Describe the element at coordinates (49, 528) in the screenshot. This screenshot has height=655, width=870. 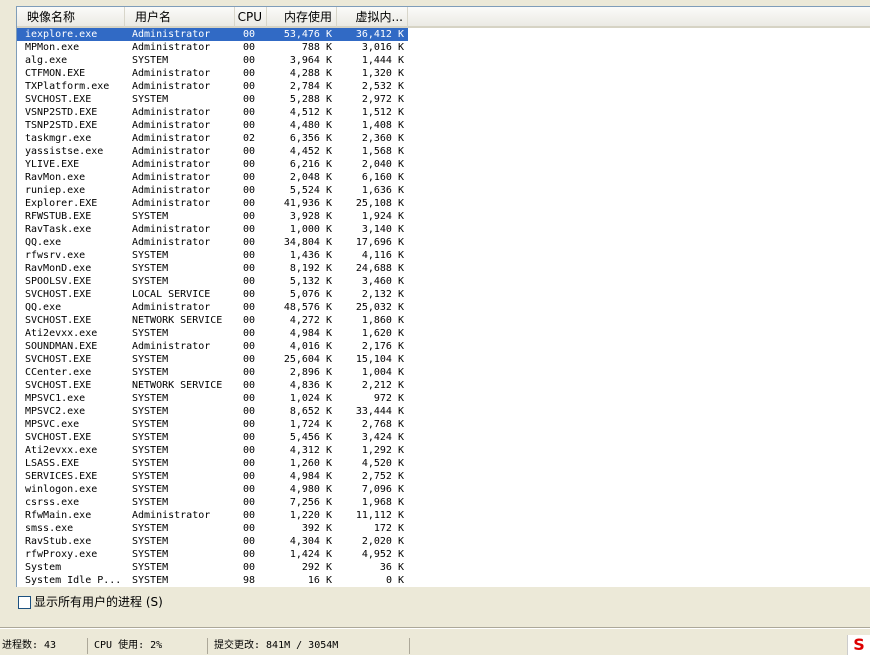
I see `process-name-cell: smss.exe` at that location.